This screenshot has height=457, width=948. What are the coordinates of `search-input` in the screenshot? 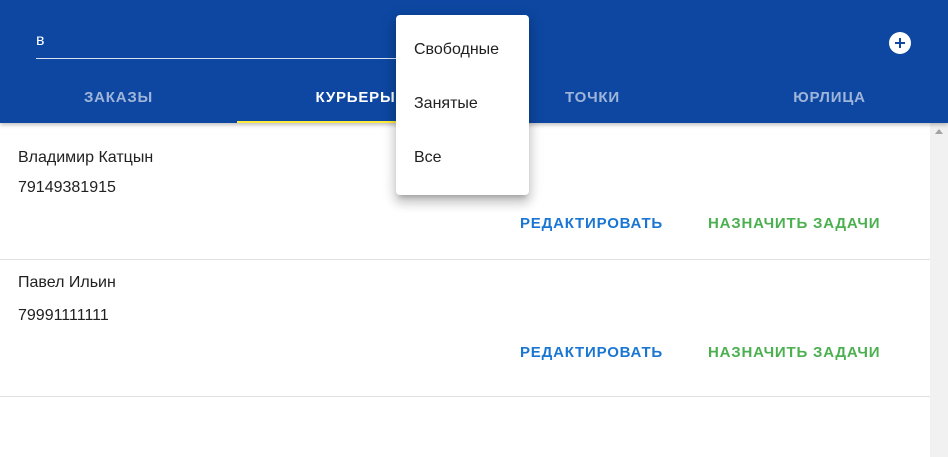 It's located at (217, 41).